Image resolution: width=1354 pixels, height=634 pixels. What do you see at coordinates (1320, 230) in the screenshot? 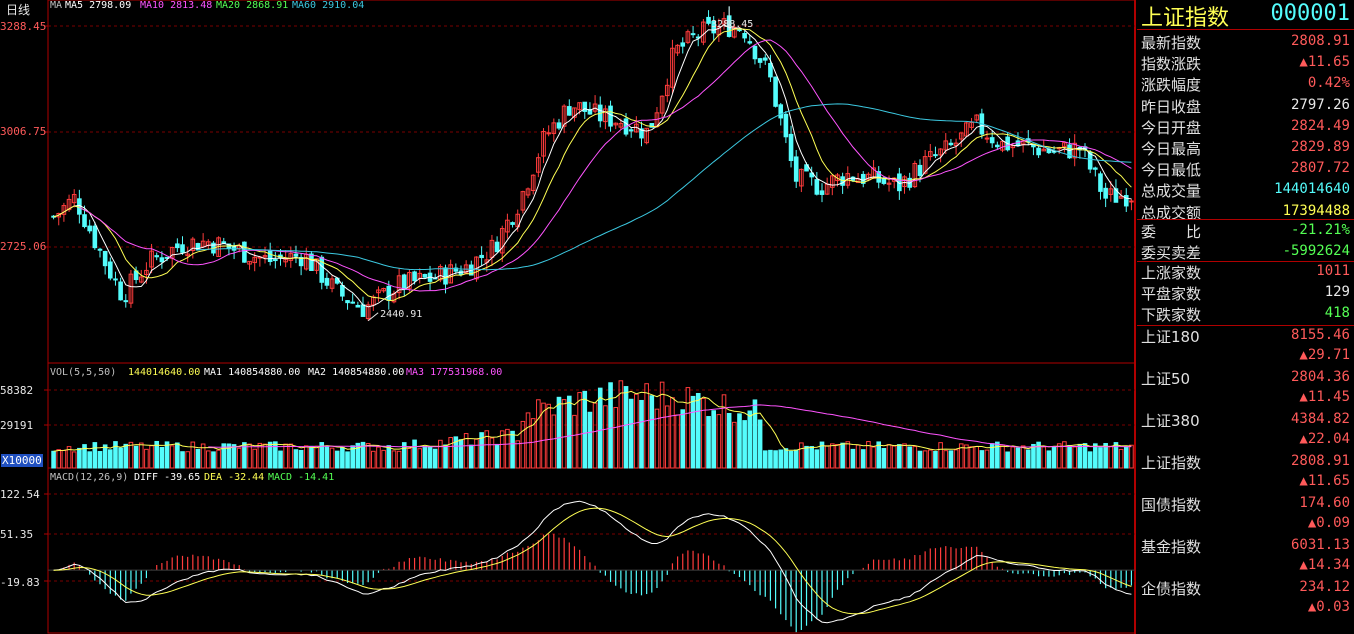
I see `ratio-row-value: -21.21%` at bounding box center [1320, 230].